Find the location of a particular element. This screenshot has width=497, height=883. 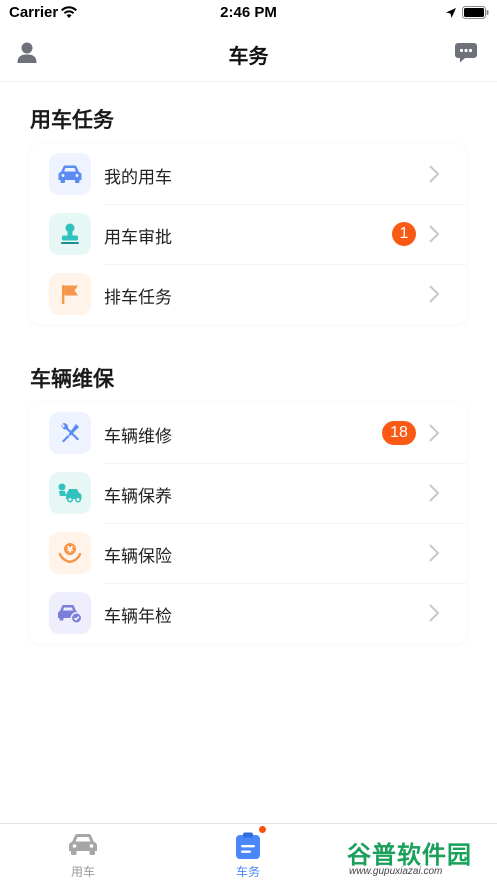

page-title: 车务 is located at coordinates (248, 57).